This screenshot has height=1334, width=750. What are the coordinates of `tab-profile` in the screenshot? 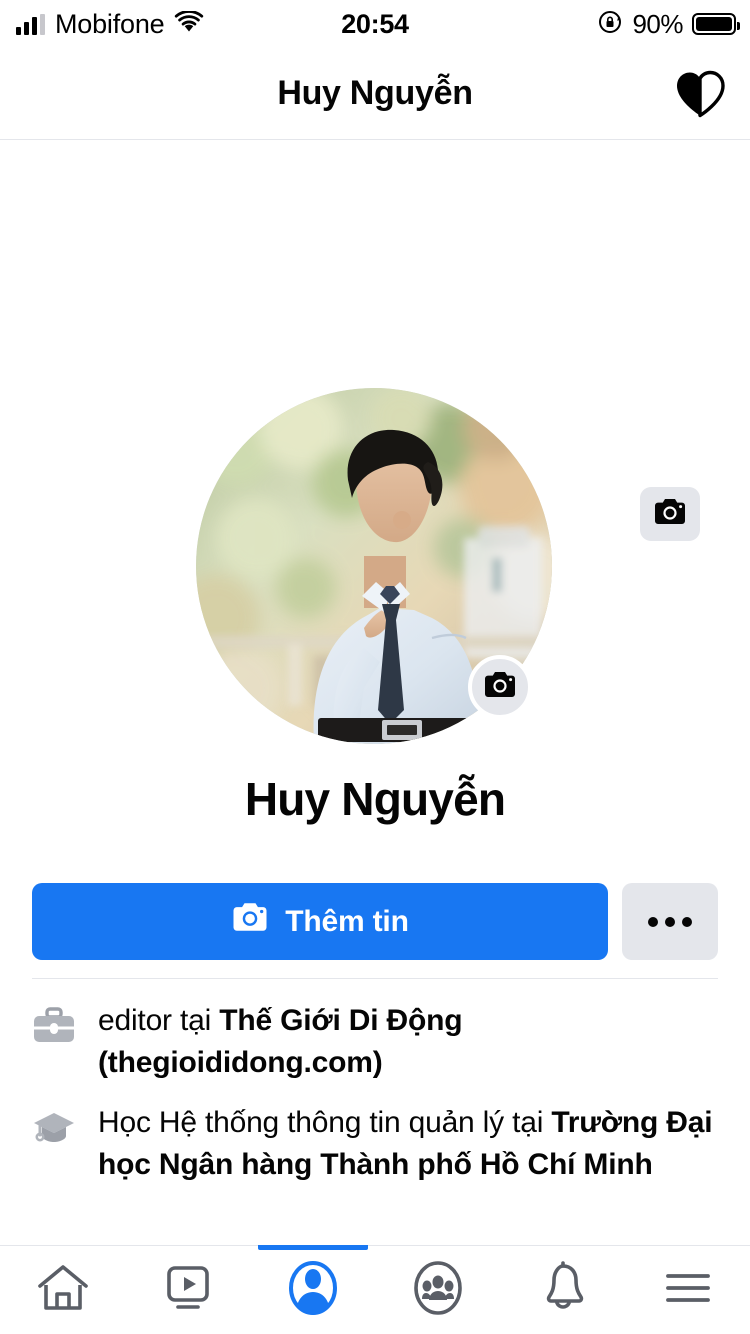 It's located at (312, 1289).